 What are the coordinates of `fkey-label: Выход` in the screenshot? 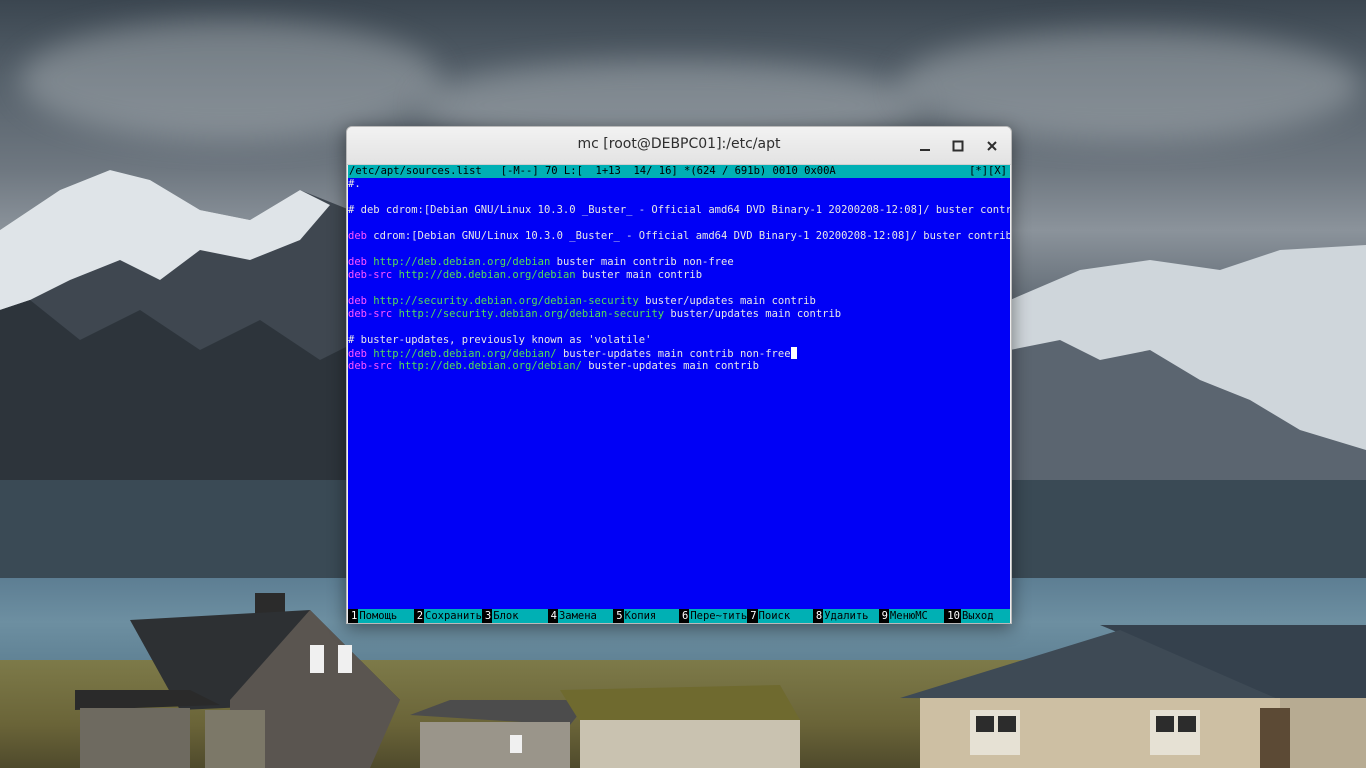 It's located at (985, 616).